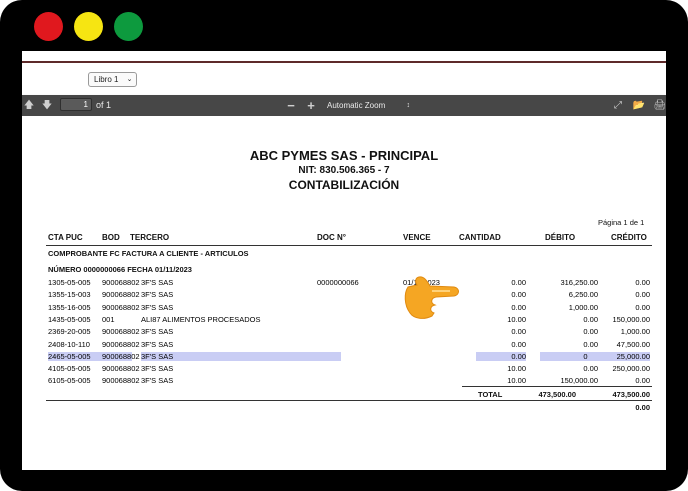 Image resolution: width=688 pixels, height=491 pixels. I want to click on minimize-window-button, so click(88, 26).